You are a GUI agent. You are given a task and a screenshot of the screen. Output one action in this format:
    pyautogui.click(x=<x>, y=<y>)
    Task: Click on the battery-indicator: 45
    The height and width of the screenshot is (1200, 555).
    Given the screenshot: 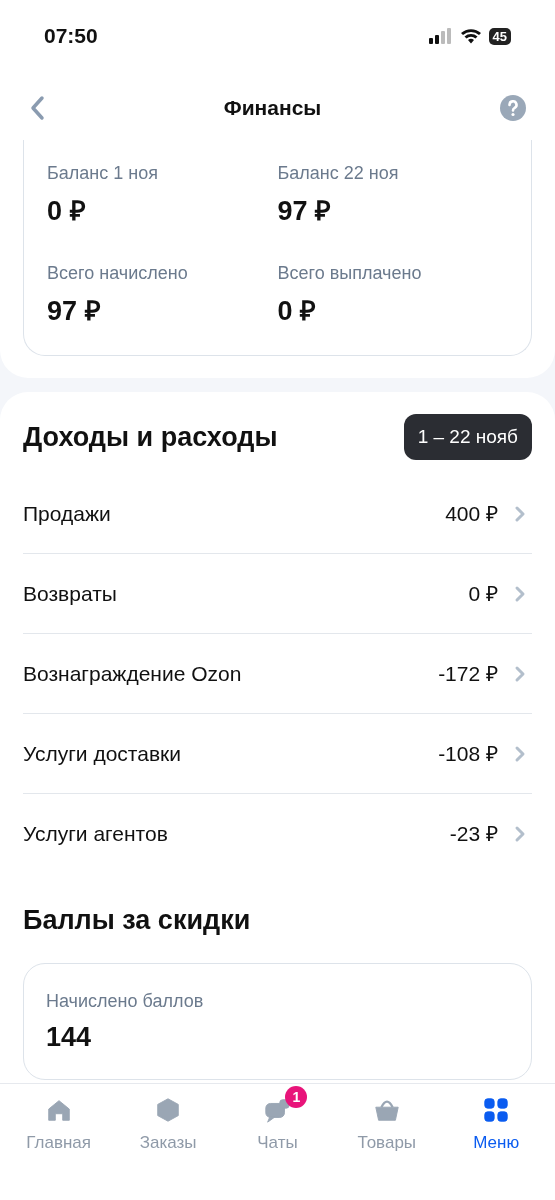 What is the action you would take?
    pyautogui.click(x=499, y=36)
    